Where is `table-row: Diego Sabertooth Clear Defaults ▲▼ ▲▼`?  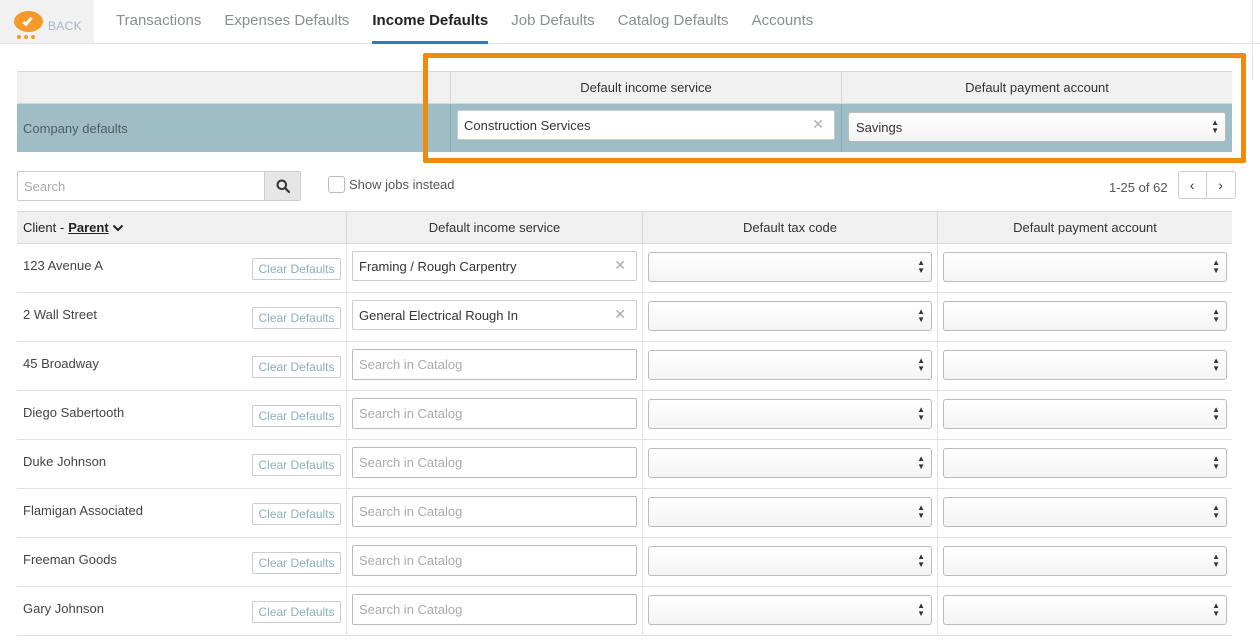
table-row: Diego Sabertooth Clear Defaults ▲▼ ▲▼ is located at coordinates (624, 415).